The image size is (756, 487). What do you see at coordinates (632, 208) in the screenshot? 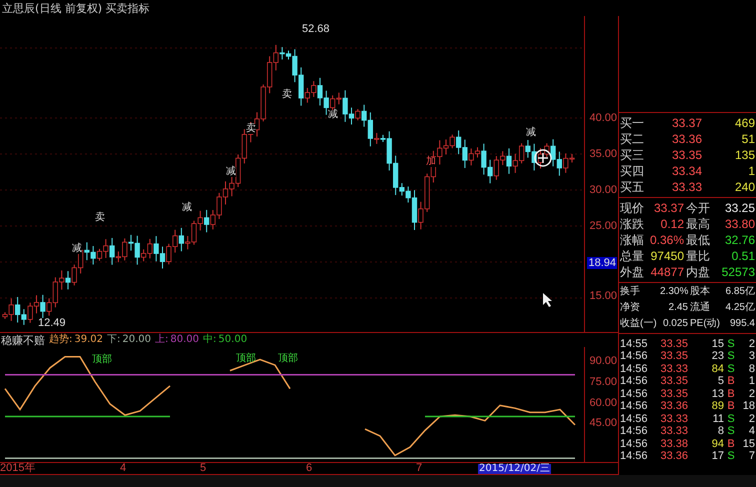
I see `stat-label: 现价` at bounding box center [632, 208].